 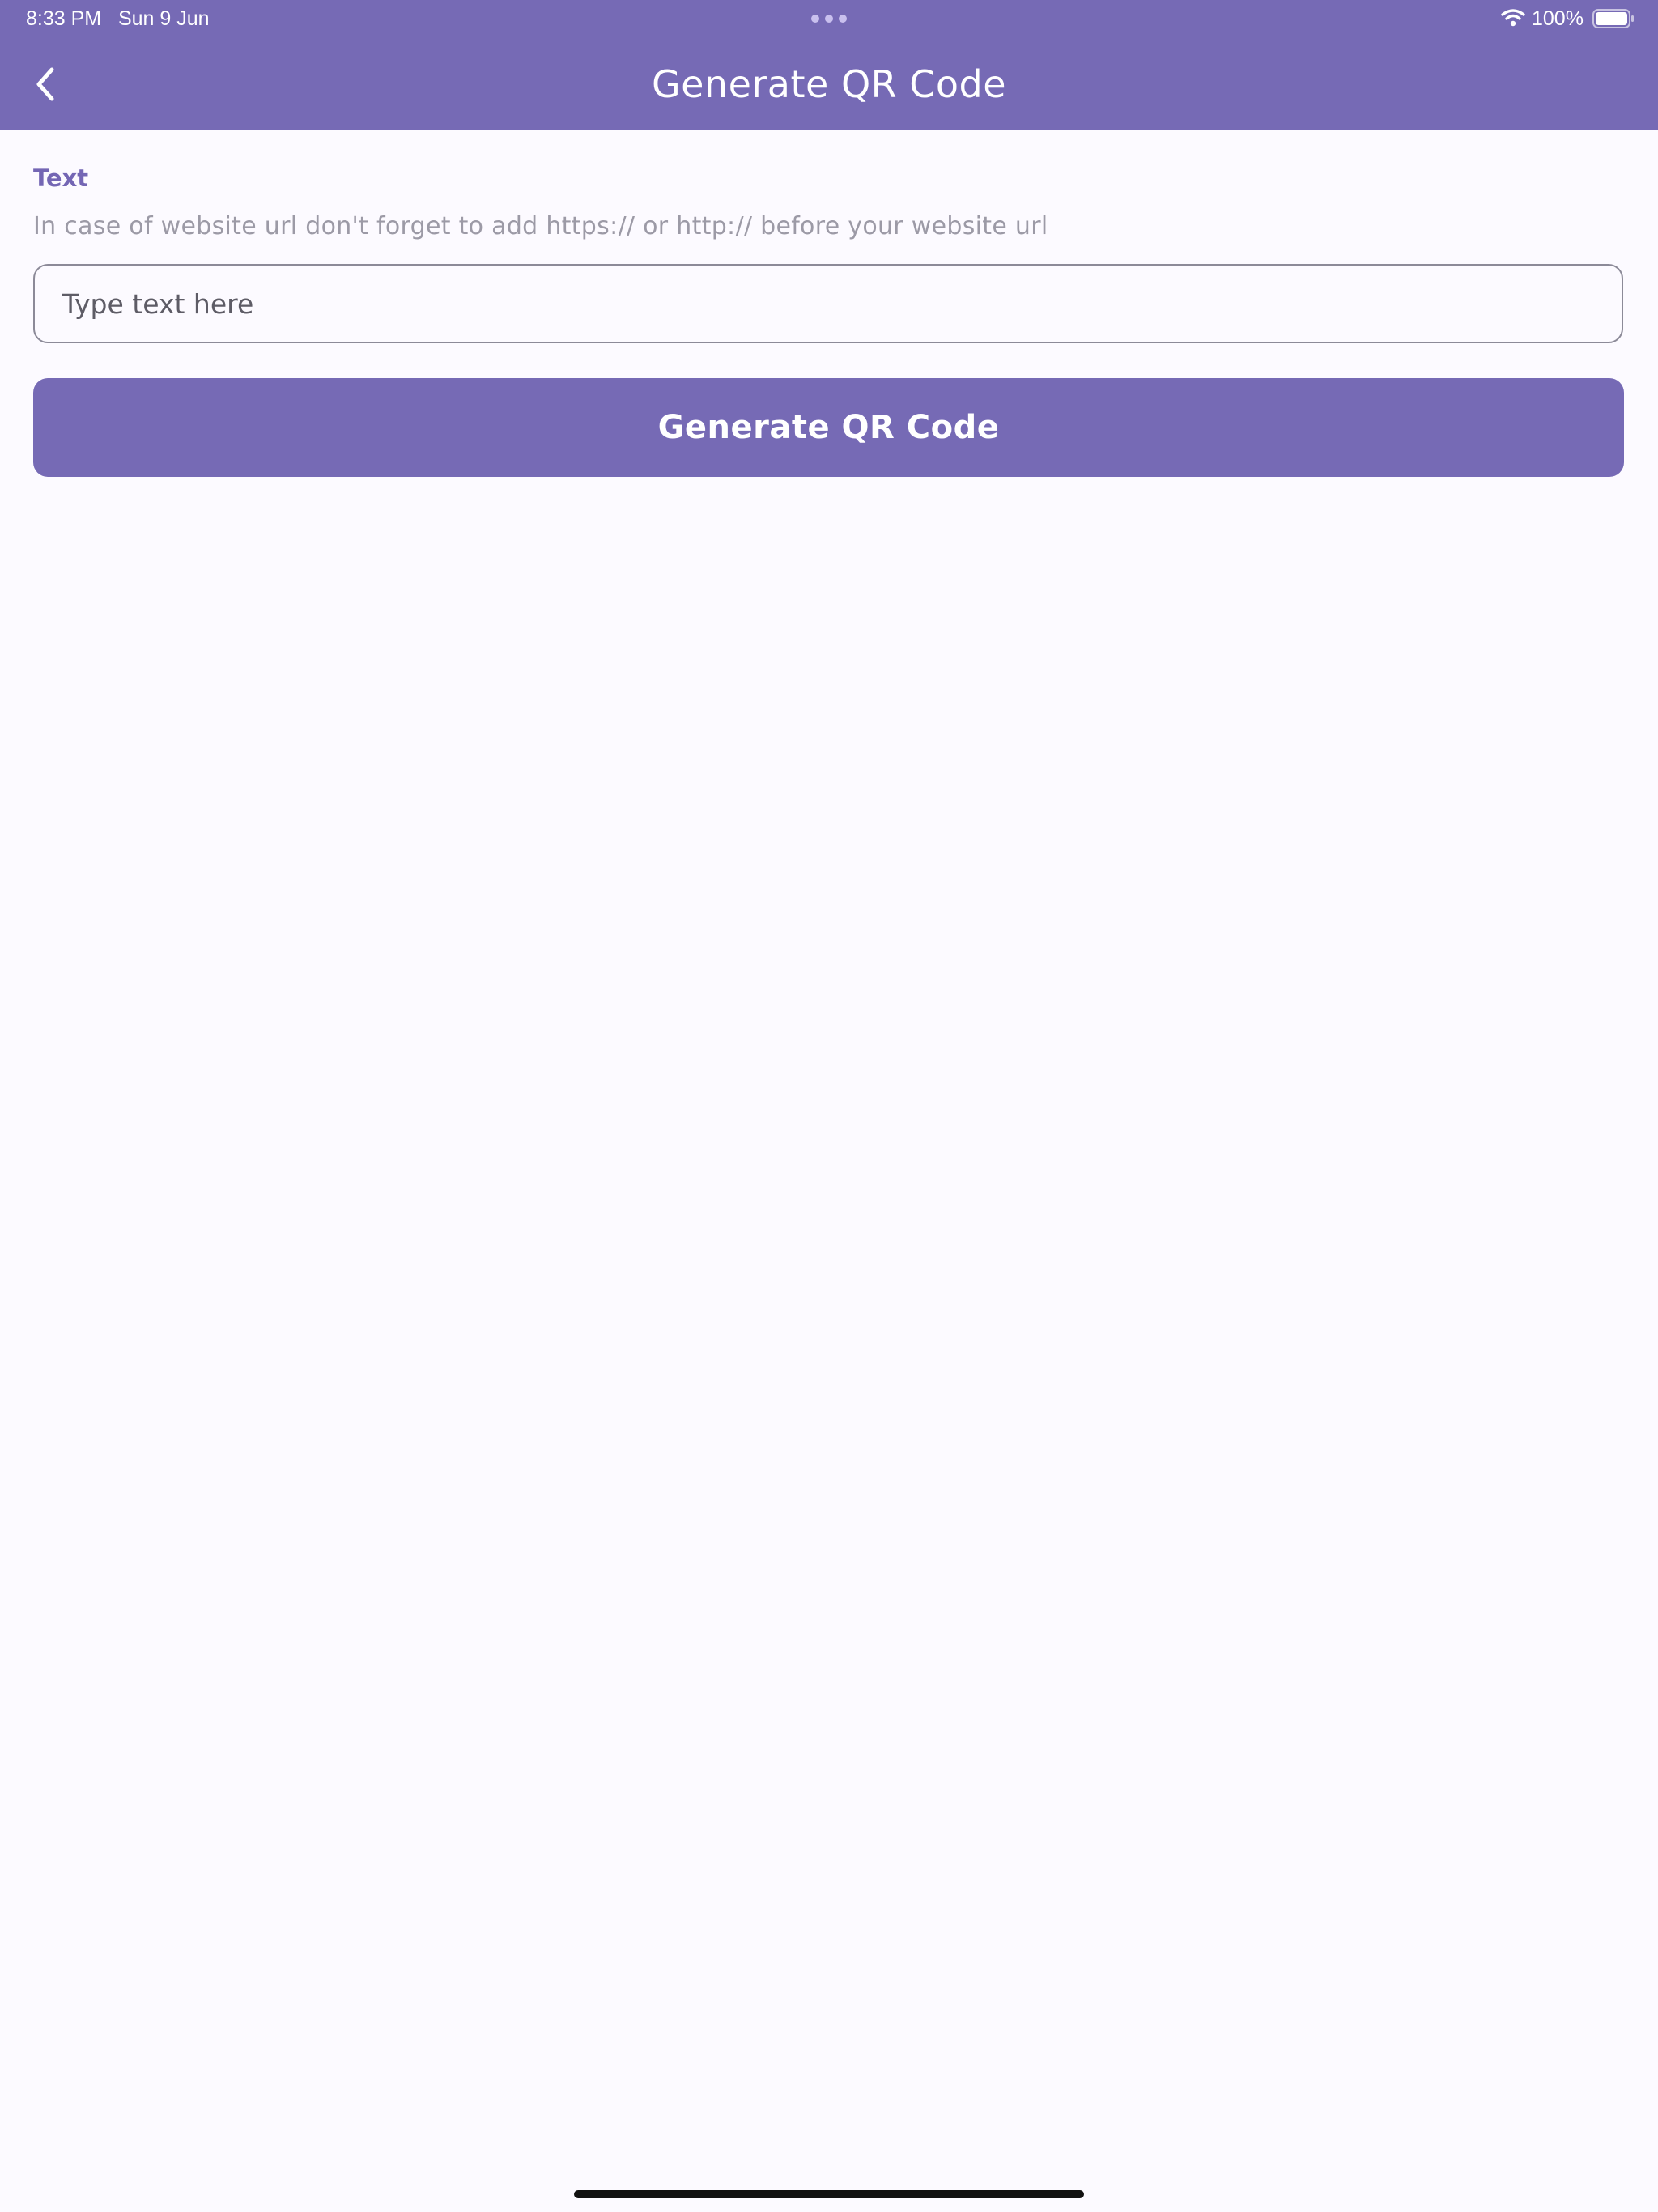 What do you see at coordinates (1513, 18) in the screenshot?
I see `wifi-icon` at bounding box center [1513, 18].